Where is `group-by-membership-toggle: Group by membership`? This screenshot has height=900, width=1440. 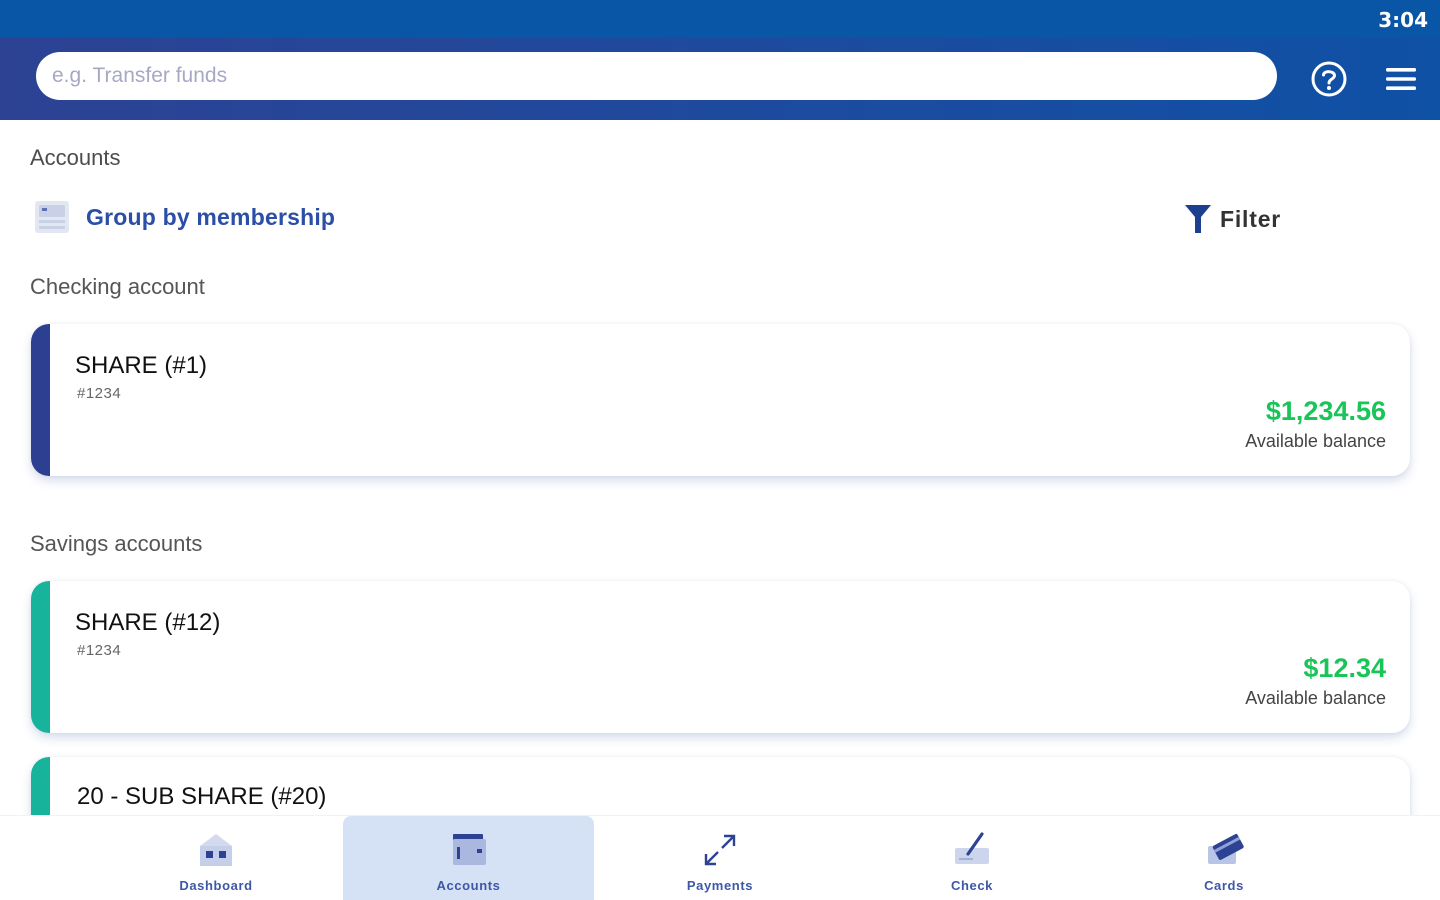
group-by-membership-toggle: Group by membership is located at coordinates (184, 217).